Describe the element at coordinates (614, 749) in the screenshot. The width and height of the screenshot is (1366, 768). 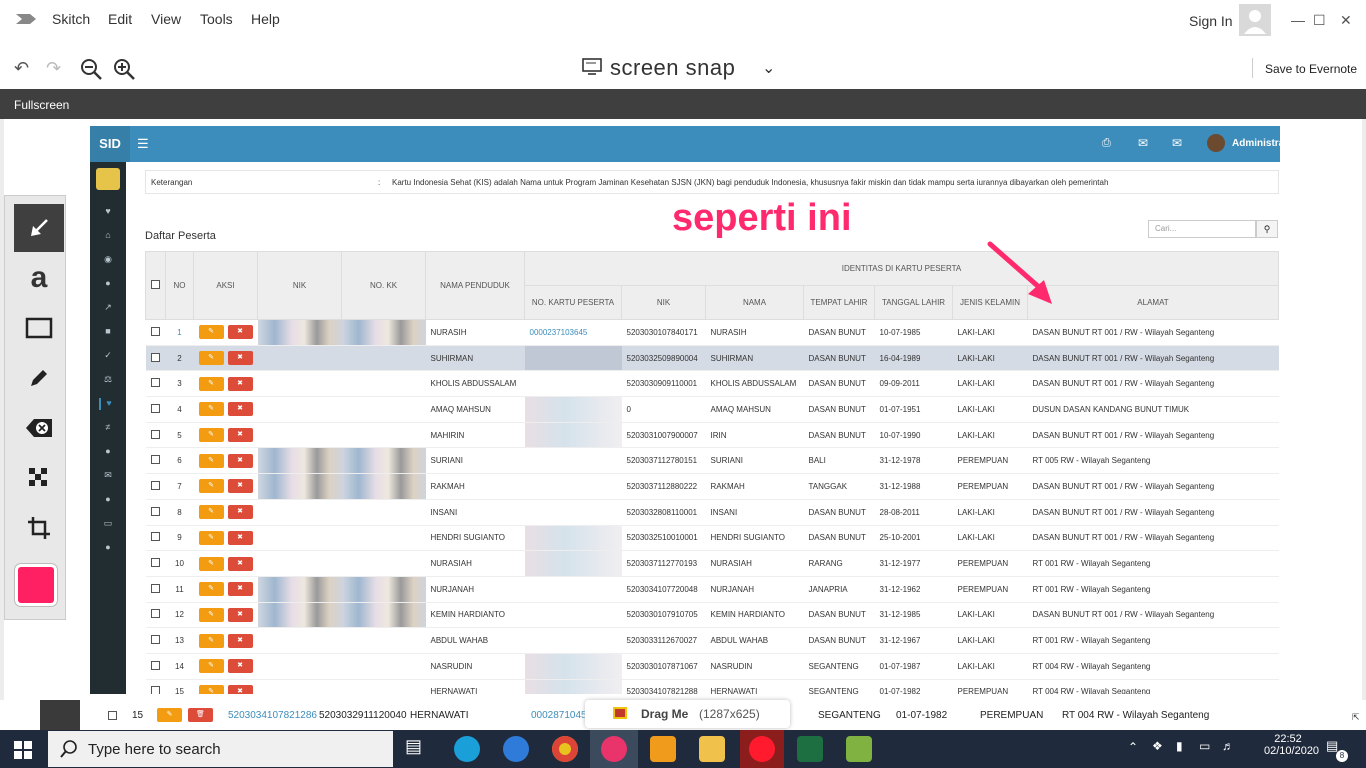
I see `skitch-icon` at that location.